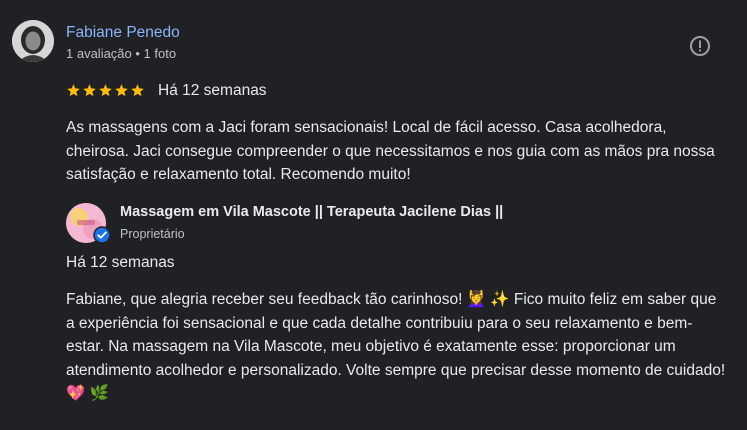 The height and width of the screenshot is (430, 747). Describe the element at coordinates (102, 235) in the screenshot. I see `verified-check-icon` at that location.